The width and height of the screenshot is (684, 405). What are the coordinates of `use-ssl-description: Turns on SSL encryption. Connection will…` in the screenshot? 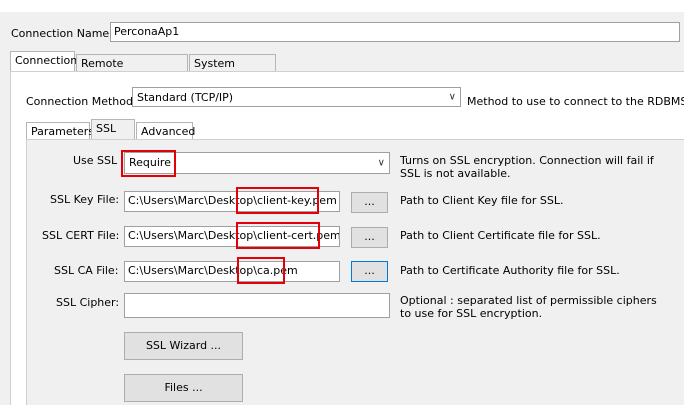 It's located at (527, 167).